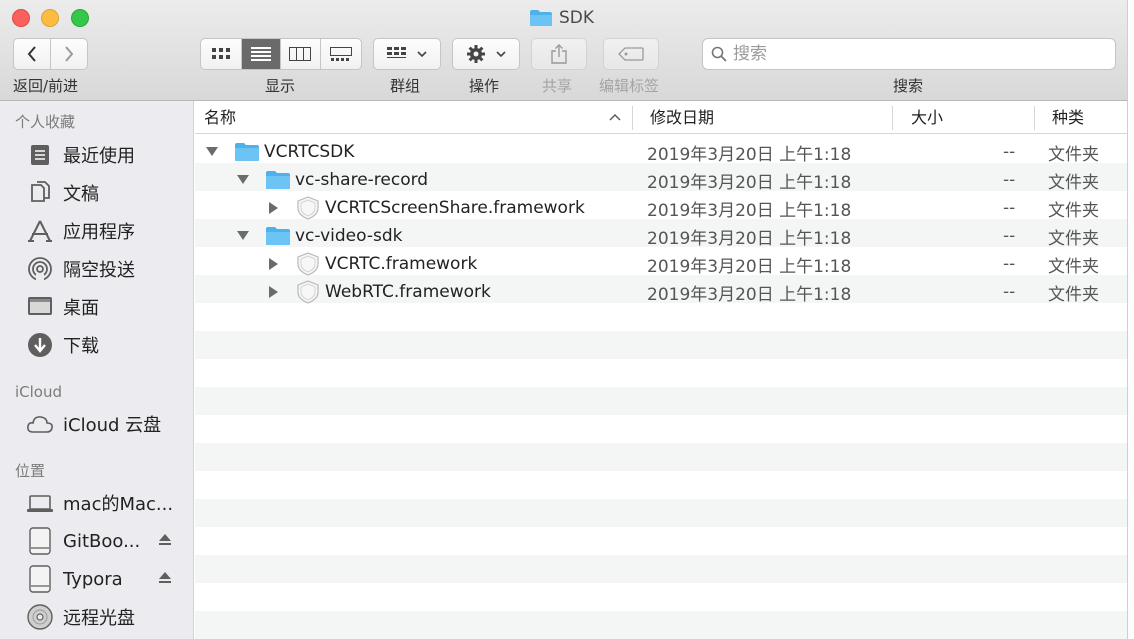 This screenshot has width=1134, height=639. Describe the element at coordinates (107, 345) in the screenshot. I see `sidebar-item-downloads: 下载` at that location.